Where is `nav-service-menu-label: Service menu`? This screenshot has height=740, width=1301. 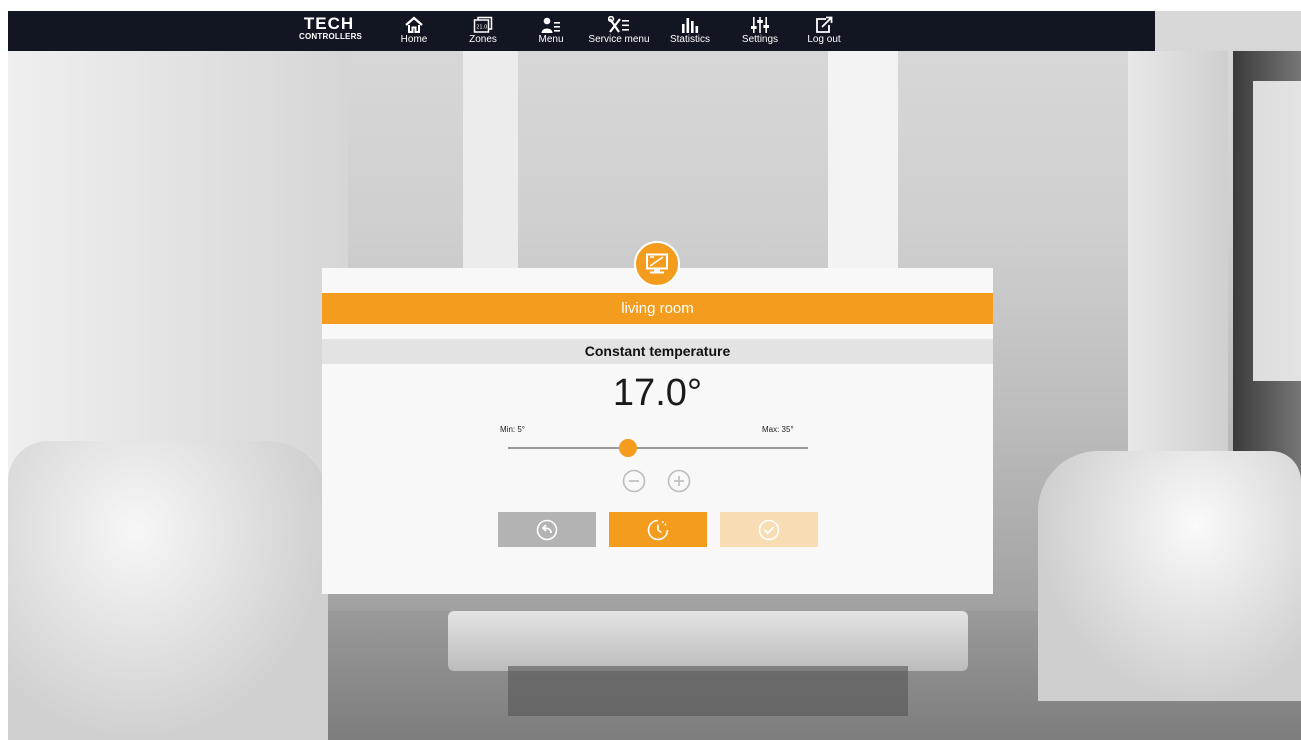
nav-service-menu-label: Service menu is located at coordinates (619, 39).